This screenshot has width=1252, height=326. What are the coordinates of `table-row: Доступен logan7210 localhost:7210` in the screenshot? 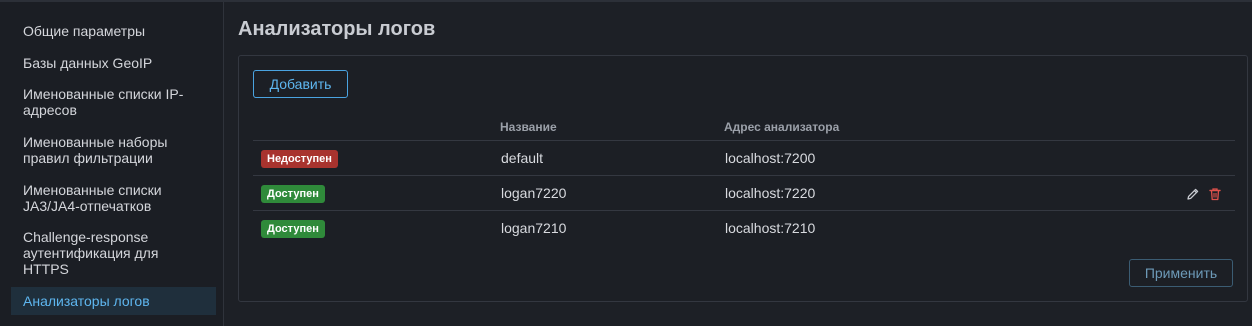 It's located at (744, 228).